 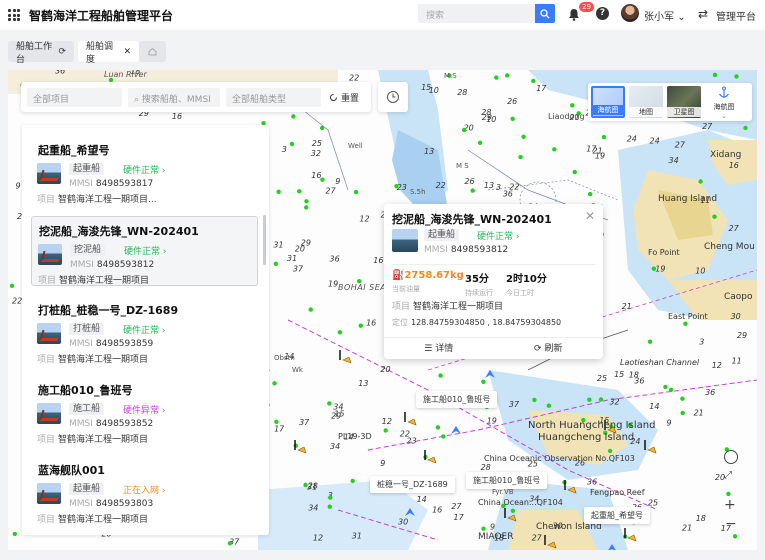 What do you see at coordinates (665, 15) in the screenshot?
I see `username: 张小军 ⌄` at bounding box center [665, 15].